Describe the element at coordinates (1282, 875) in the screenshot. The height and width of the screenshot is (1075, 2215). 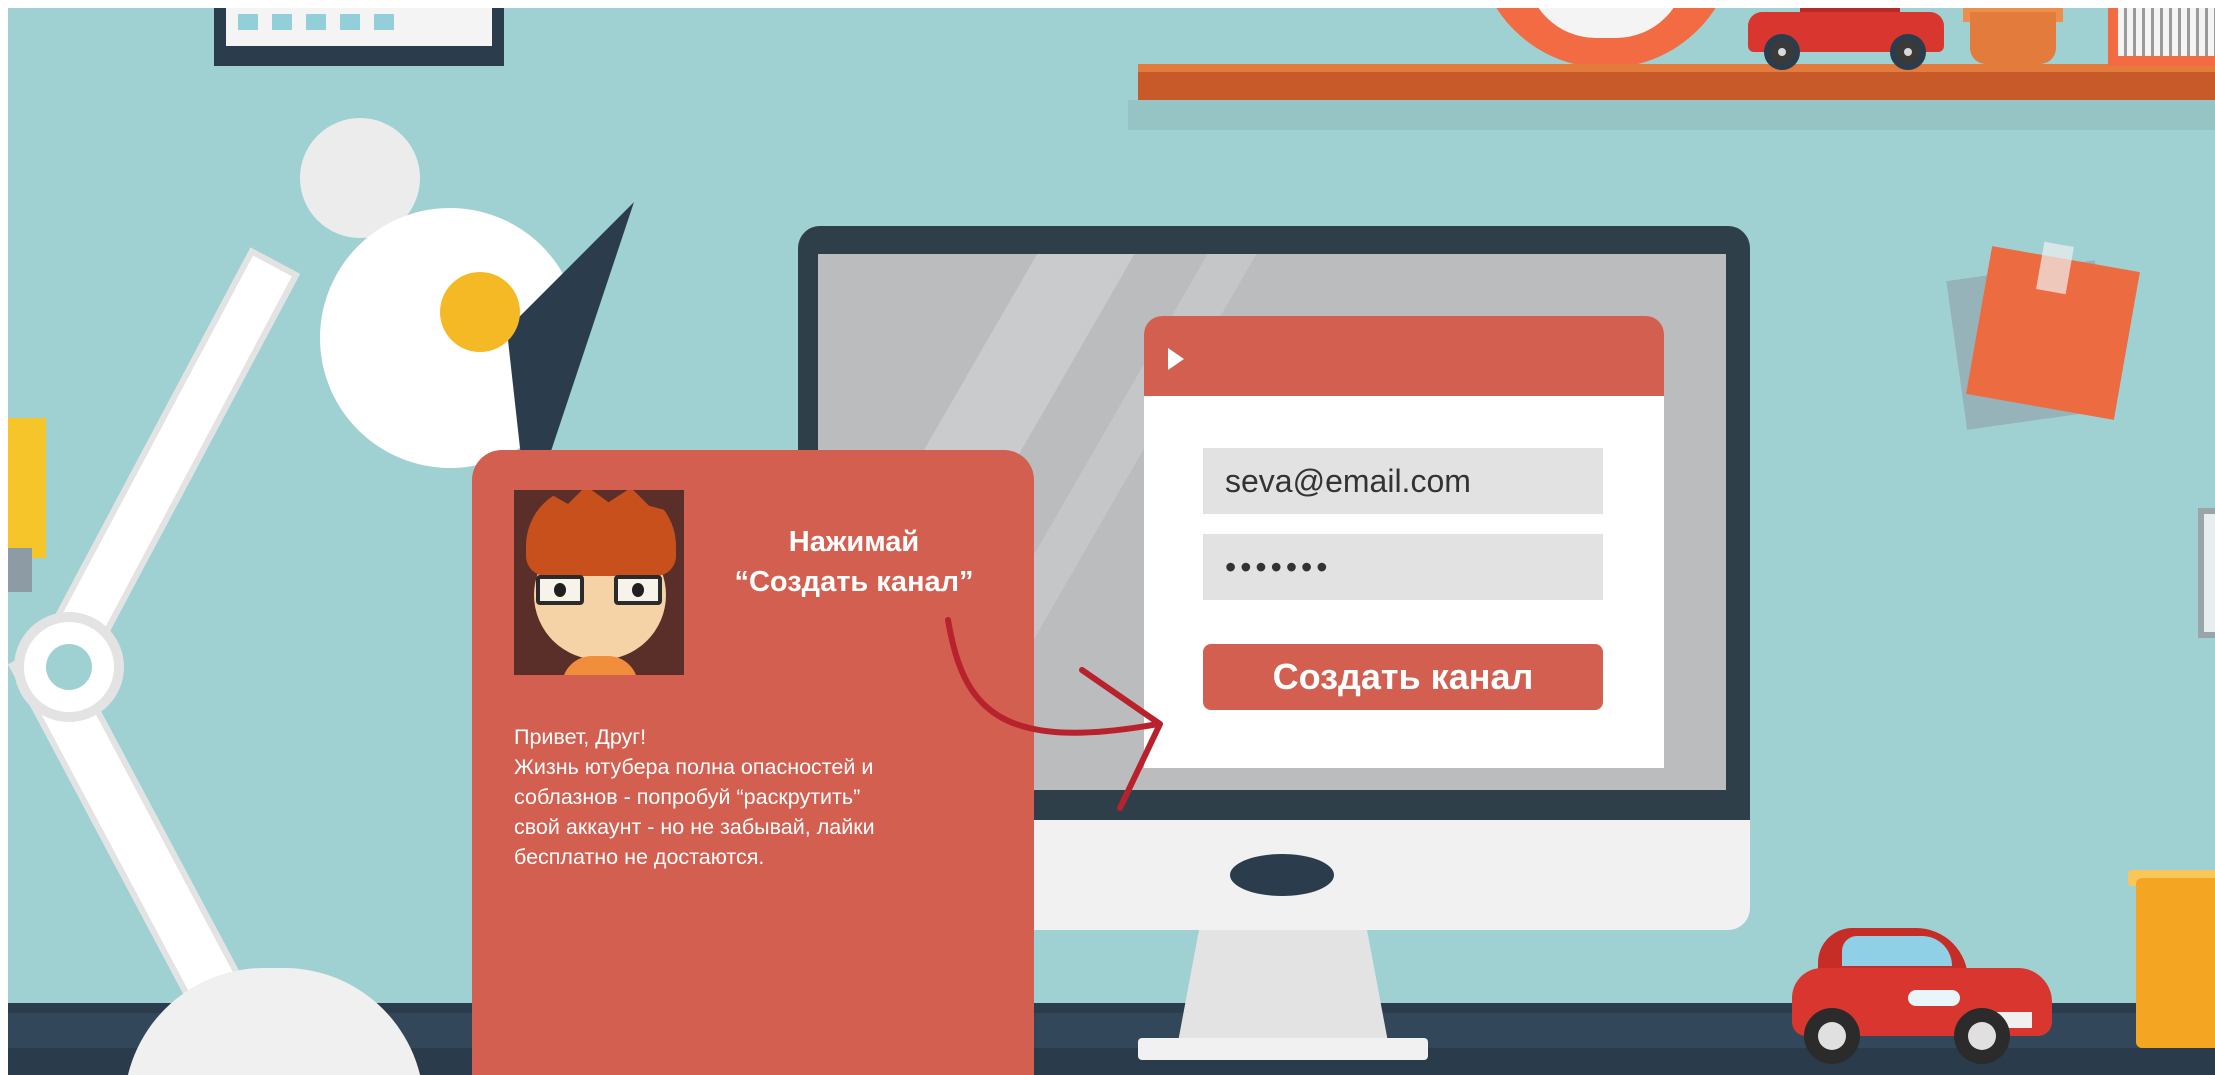
I see `monitor-logo` at that location.